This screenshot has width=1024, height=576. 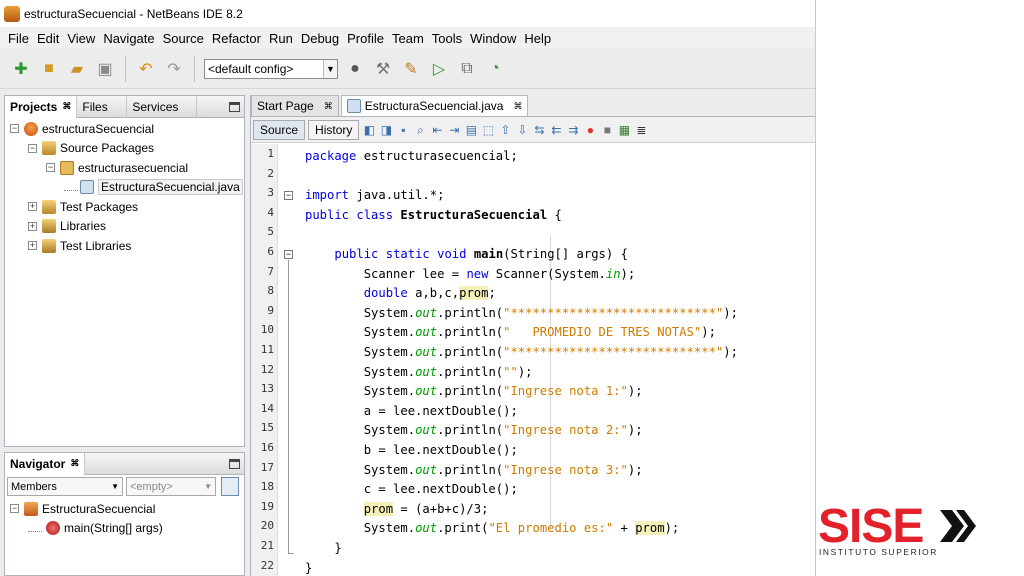 What do you see at coordinates (447, 38) in the screenshot?
I see `menu-tools: Tools` at bounding box center [447, 38].